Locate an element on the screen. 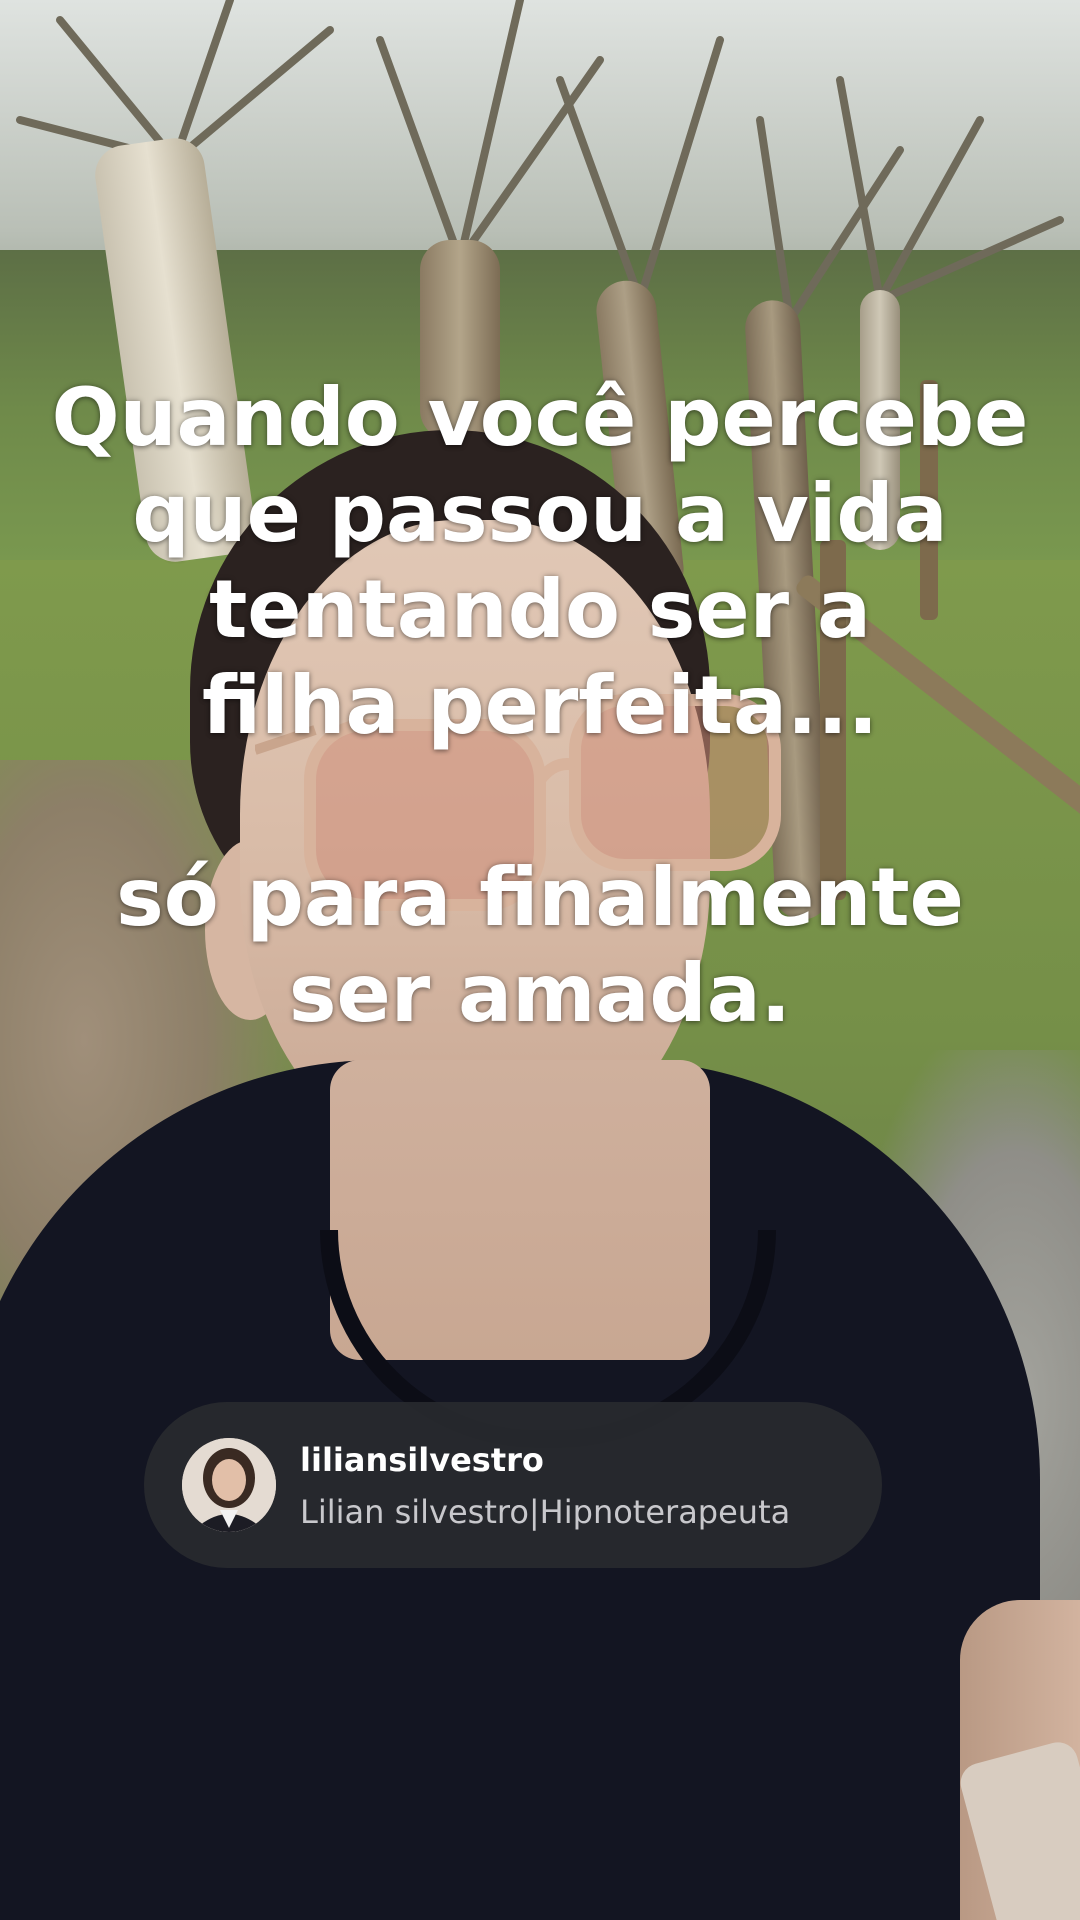 The height and width of the screenshot is (1920, 1080). caption-line: tentando ser a is located at coordinates (540, 609).